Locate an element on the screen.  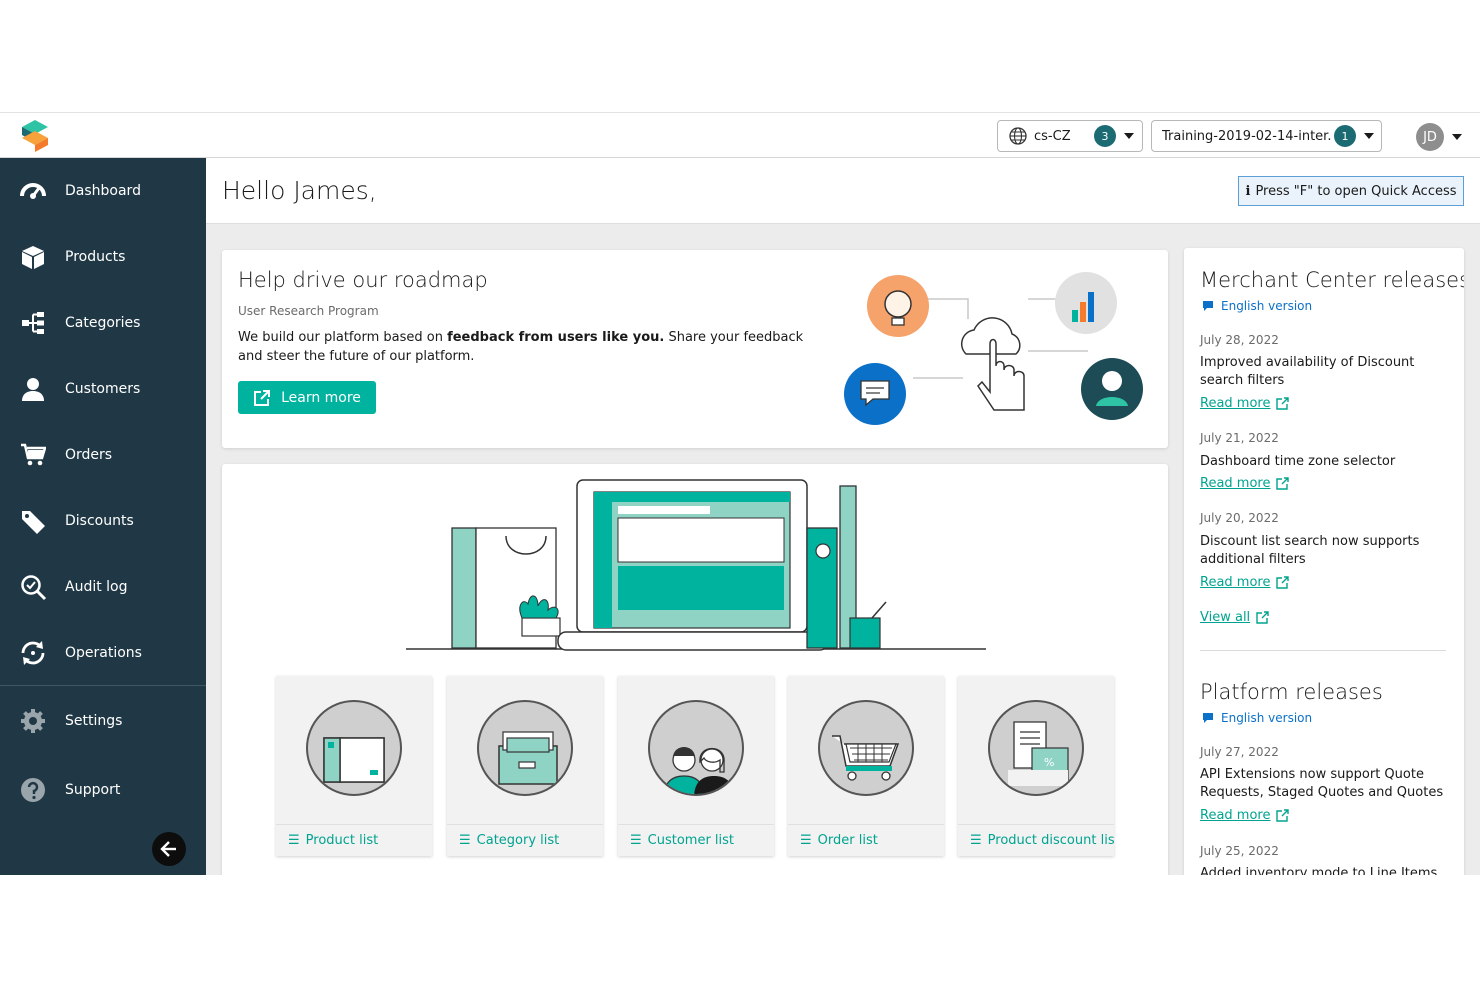
tile-footer: ☰ Order list is located at coordinates (866, 840).